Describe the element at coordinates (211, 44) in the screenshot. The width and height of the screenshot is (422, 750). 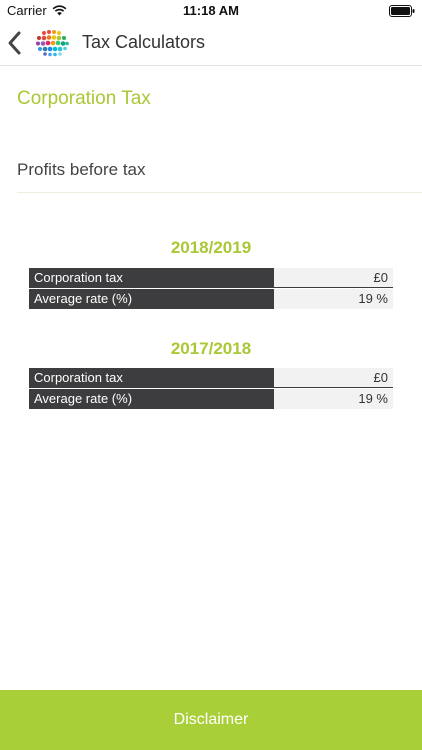
I see `navigation-bar: Tax Calculators` at that location.